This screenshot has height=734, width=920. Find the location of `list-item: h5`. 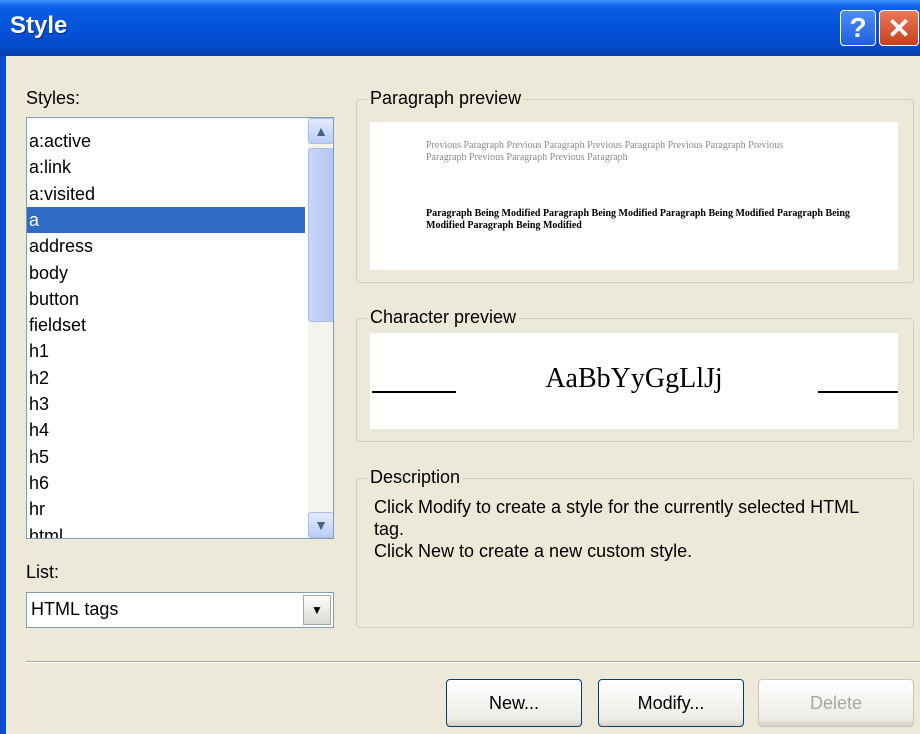

list-item: h5 is located at coordinates (166, 457).